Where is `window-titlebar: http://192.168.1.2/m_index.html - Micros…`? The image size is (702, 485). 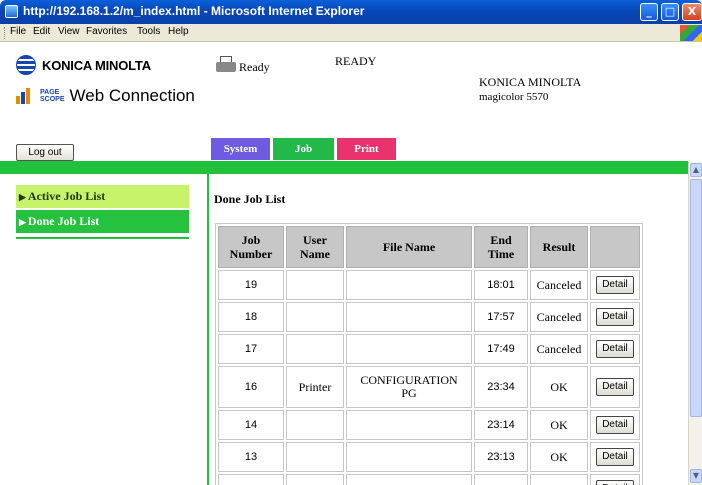 window-titlebar: http://192.168.1.2/m_index.html - Micros… is located at coordinates (351, 12).